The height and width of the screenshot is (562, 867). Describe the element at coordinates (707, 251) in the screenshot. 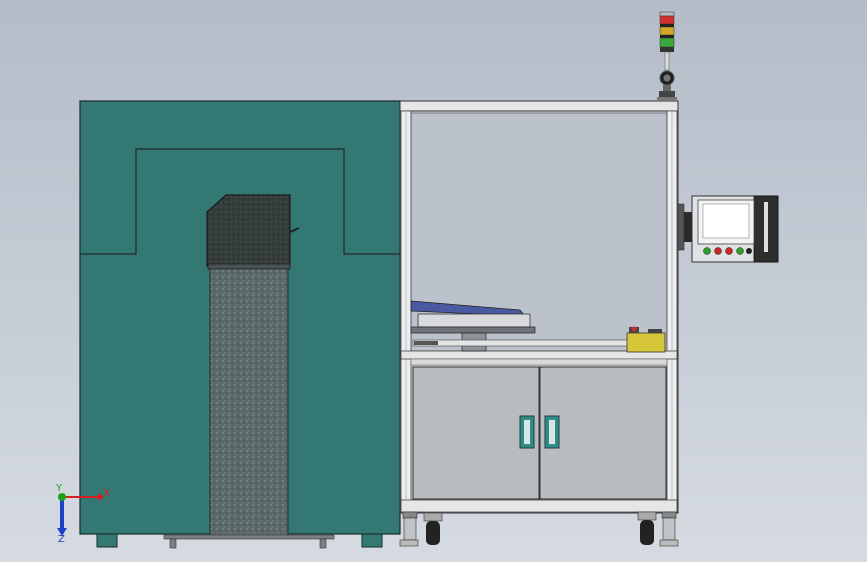

I see `panel-button-green` at that location.